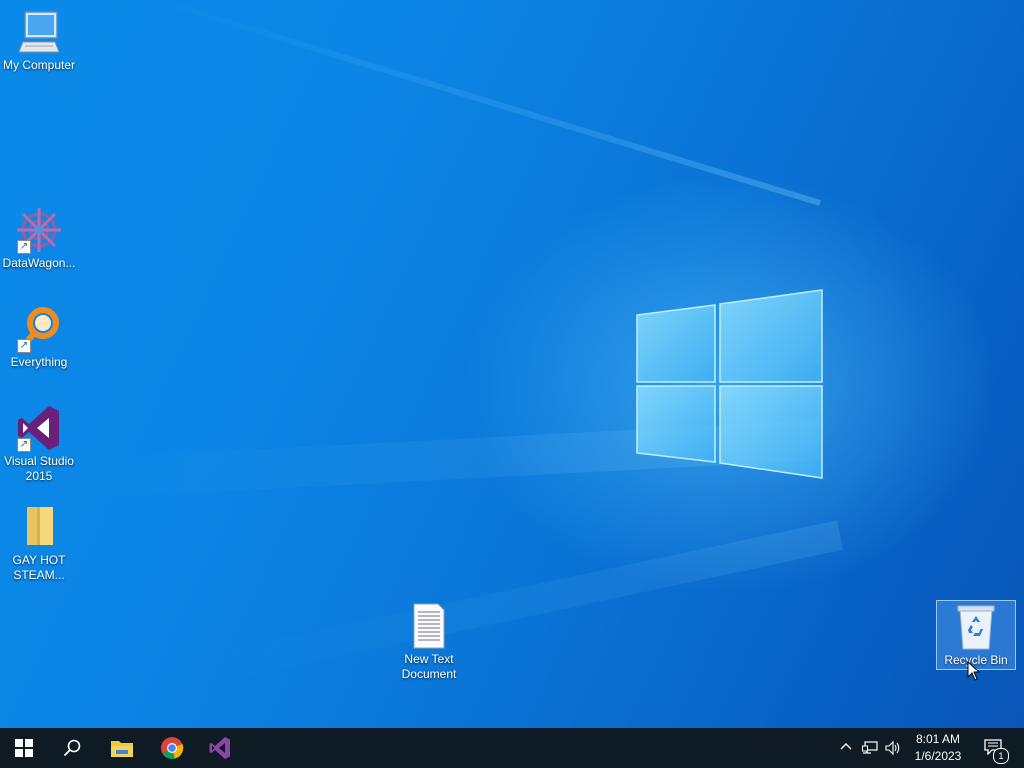 Image resolution: width=1024 pixels, height=768 pixels. I want to click on icon-label: New Text Document, so click(429, 666).